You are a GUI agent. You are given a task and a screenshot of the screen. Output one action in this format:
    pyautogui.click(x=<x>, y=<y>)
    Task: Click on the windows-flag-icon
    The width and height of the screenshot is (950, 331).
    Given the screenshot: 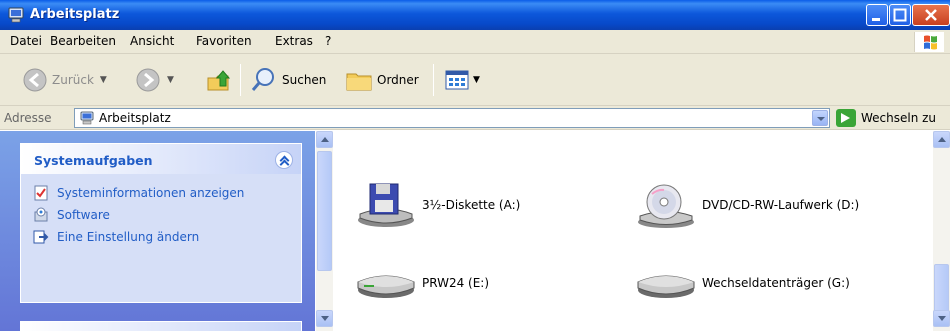 What is the action you would take?
    pyautogui.click(x=930, y=42)
    